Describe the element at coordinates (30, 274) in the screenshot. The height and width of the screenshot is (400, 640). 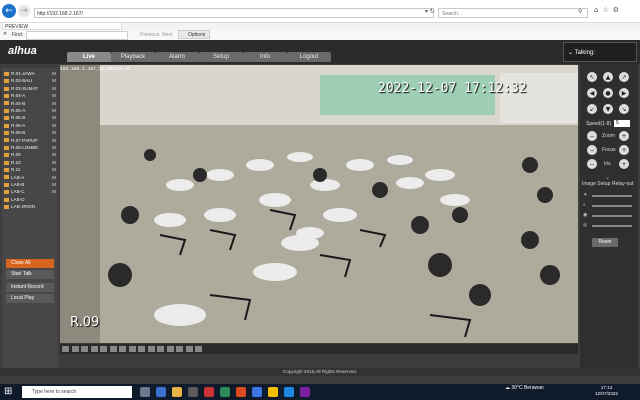
I see `start-talk-button: Start Talk` at that location.